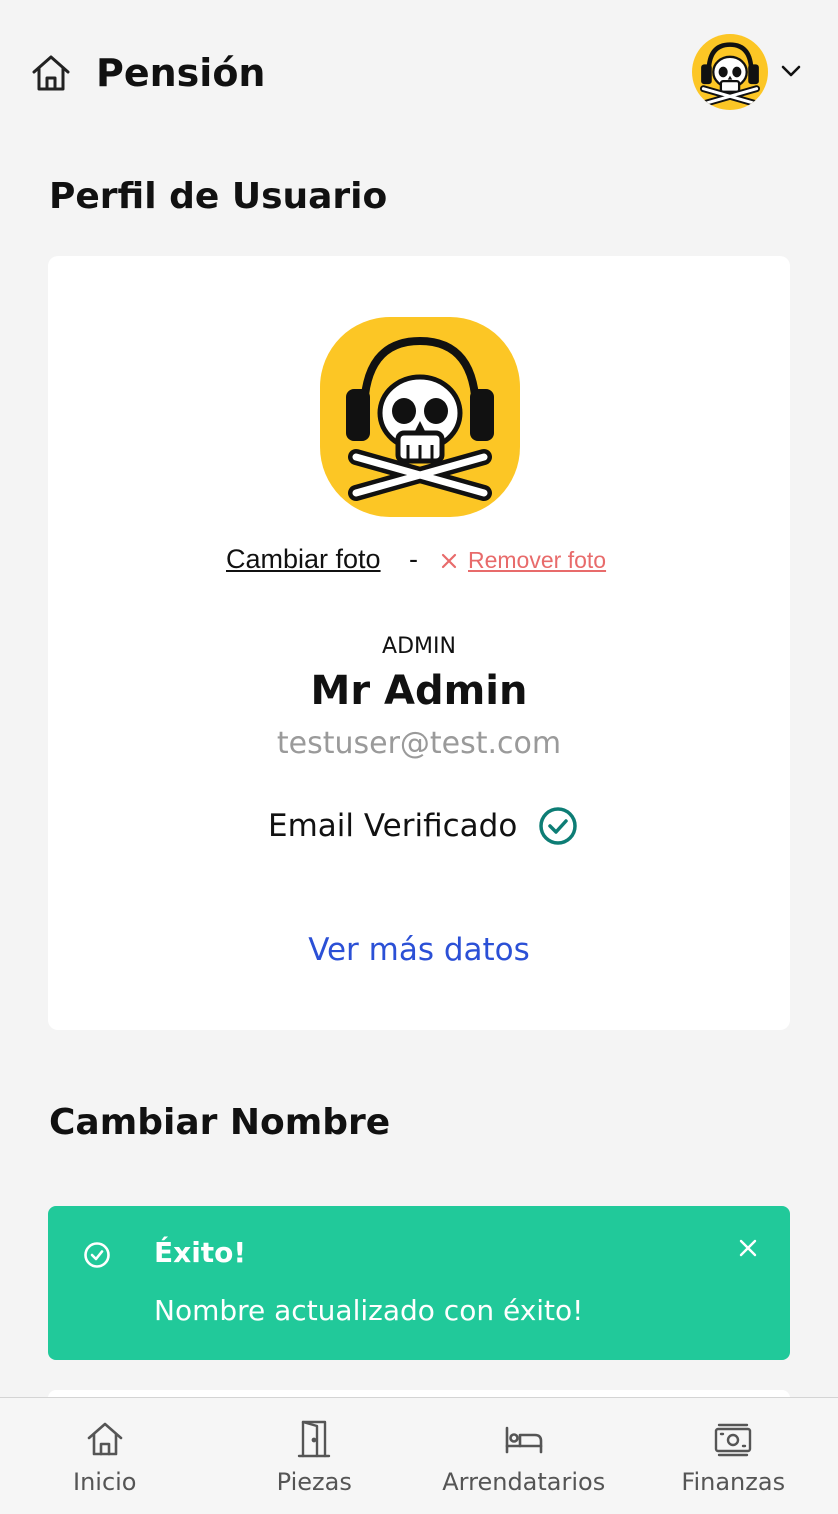  What do you see at coordinates (524, 1456) in the screenshot?
I see `nav-item-arrendatarios: Arrendatarios` at bounding box center [524, 1456].